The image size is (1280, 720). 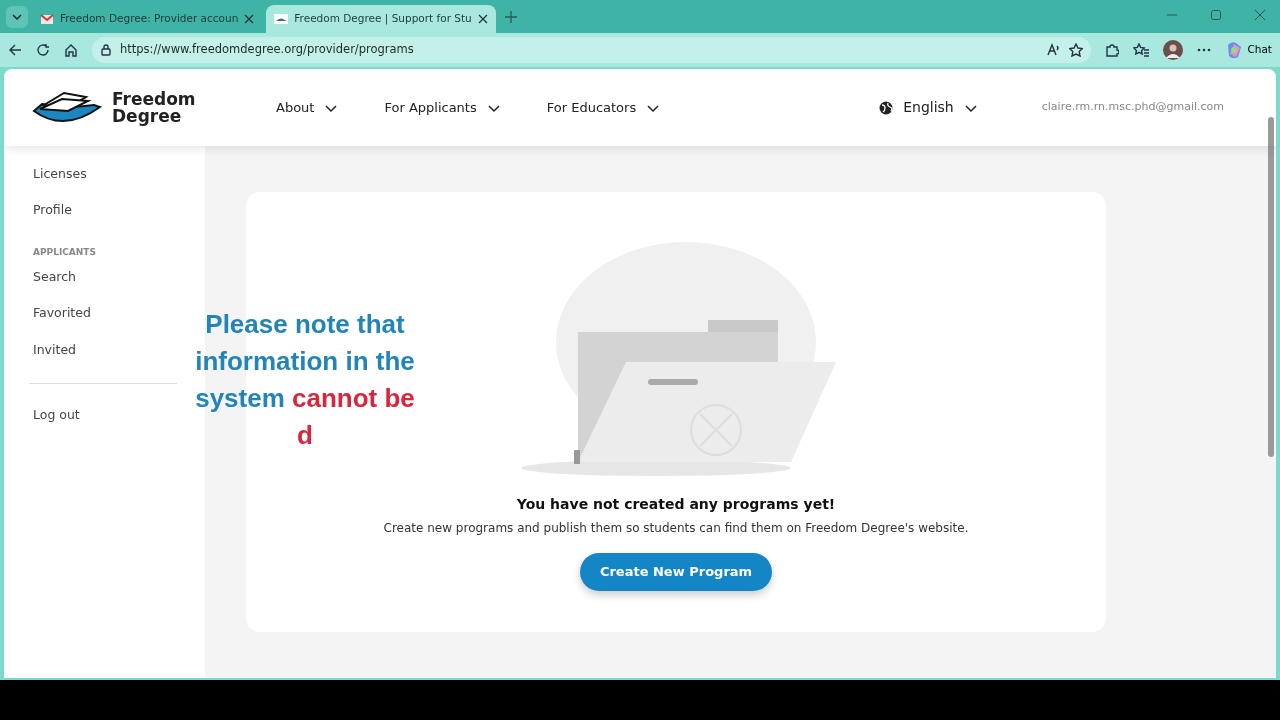 I want to click on home-icon, so click(x=71, y=50).